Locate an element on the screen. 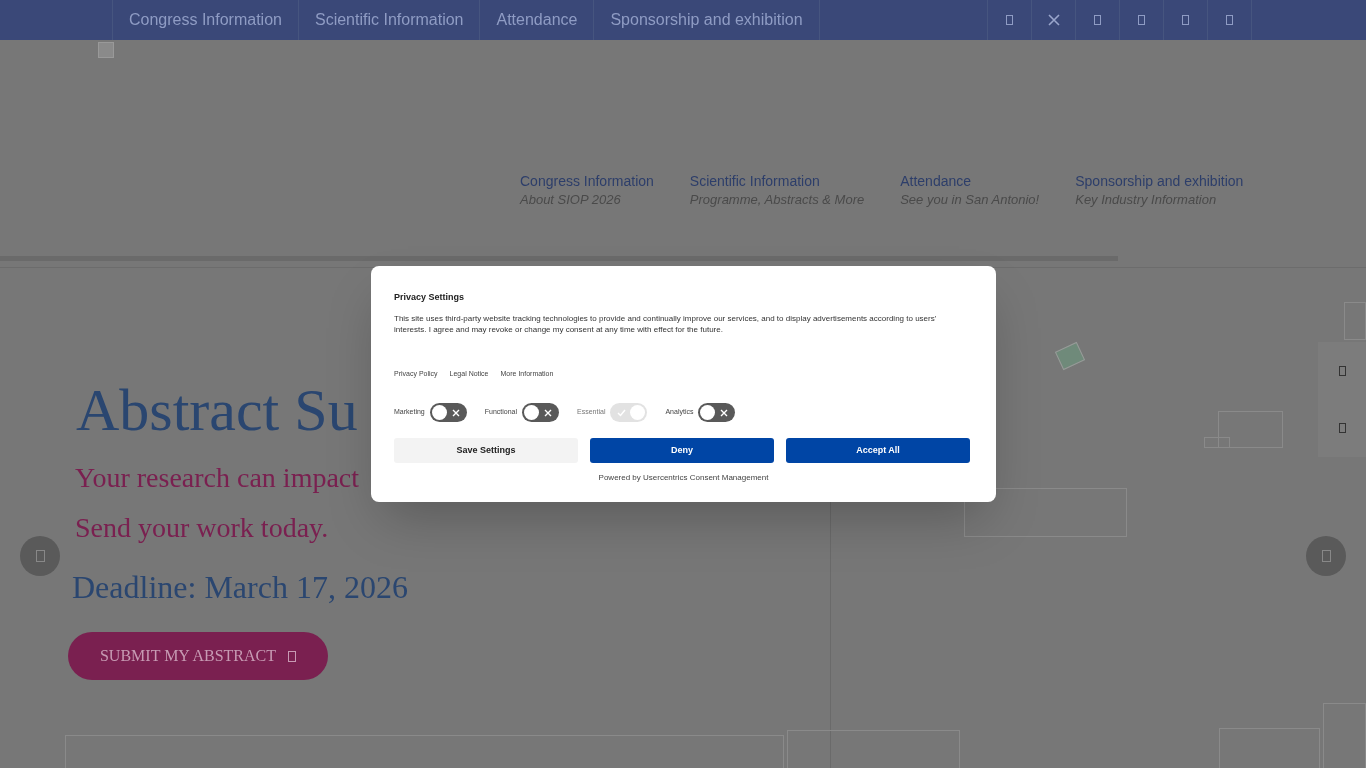  previous-slide-button is located at coordinates (40, 556).